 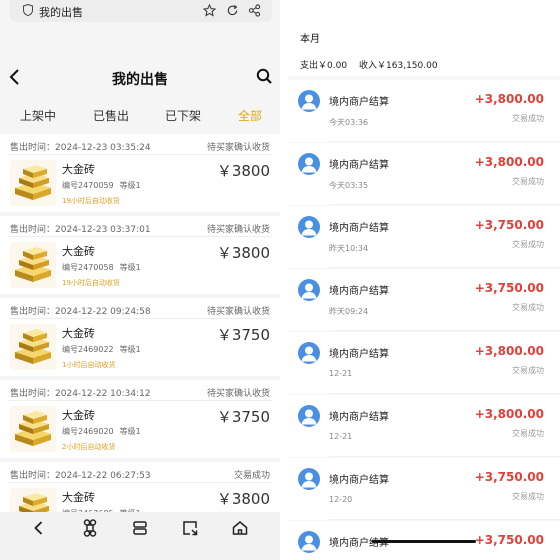 I want to click on tab-on-sale: 上架中, so click(x=38, y=115).